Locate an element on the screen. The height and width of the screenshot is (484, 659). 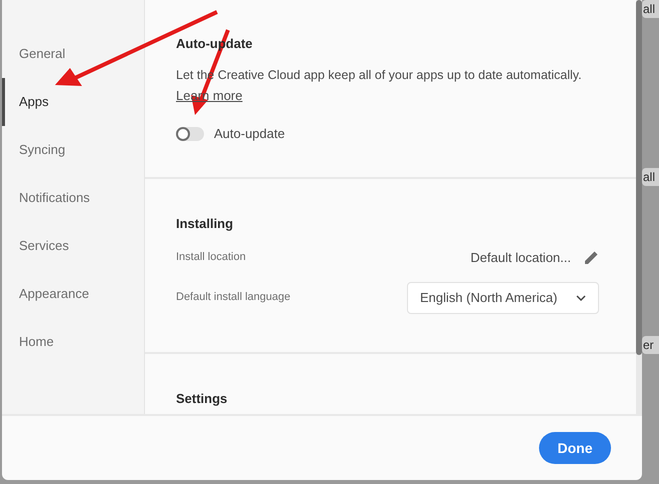
toggle-label: Auto-update is located at coordinates (249, 134).